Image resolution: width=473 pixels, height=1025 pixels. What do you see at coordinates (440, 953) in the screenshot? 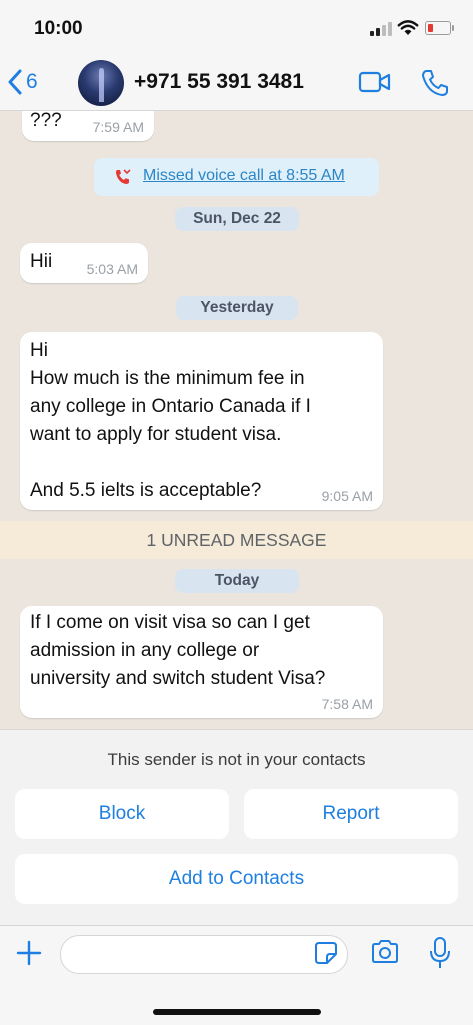
I see `mic-icon` at bounding box center [440, 953].